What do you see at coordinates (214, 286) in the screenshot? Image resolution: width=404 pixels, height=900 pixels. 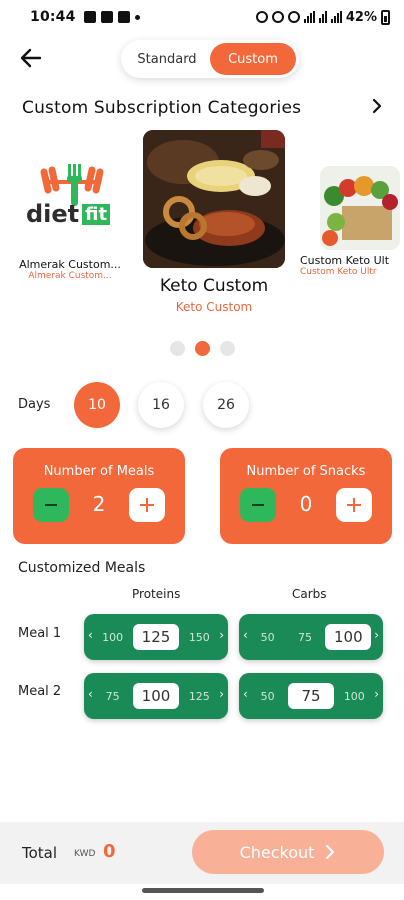 I see `category-name: Keto Custom` at bounding box center [214, 286].